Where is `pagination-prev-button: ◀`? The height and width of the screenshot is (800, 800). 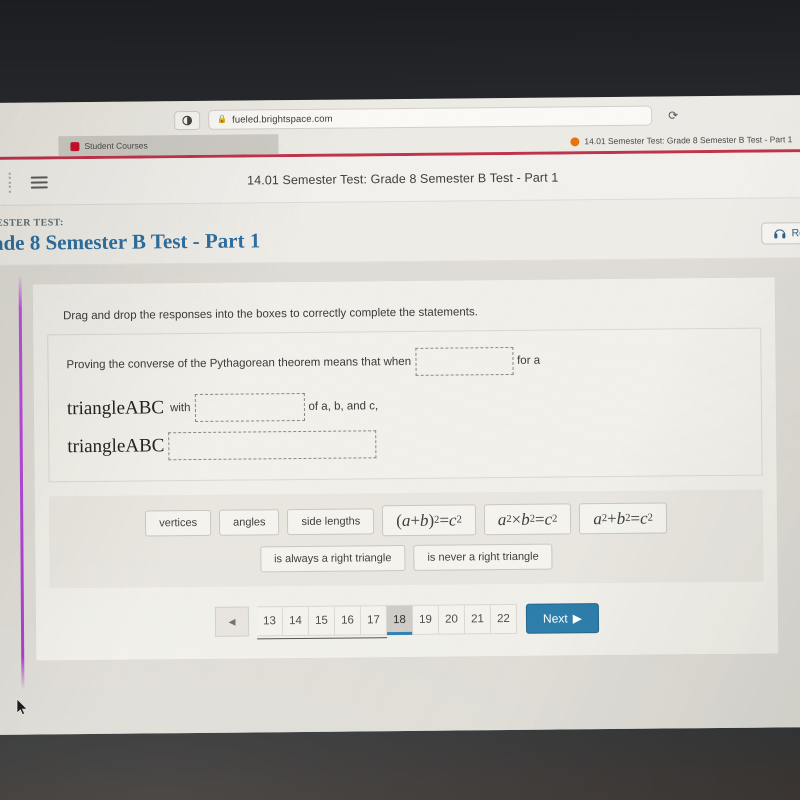
pagination-prev-button: ◀ is located at coordinates (232, 621).